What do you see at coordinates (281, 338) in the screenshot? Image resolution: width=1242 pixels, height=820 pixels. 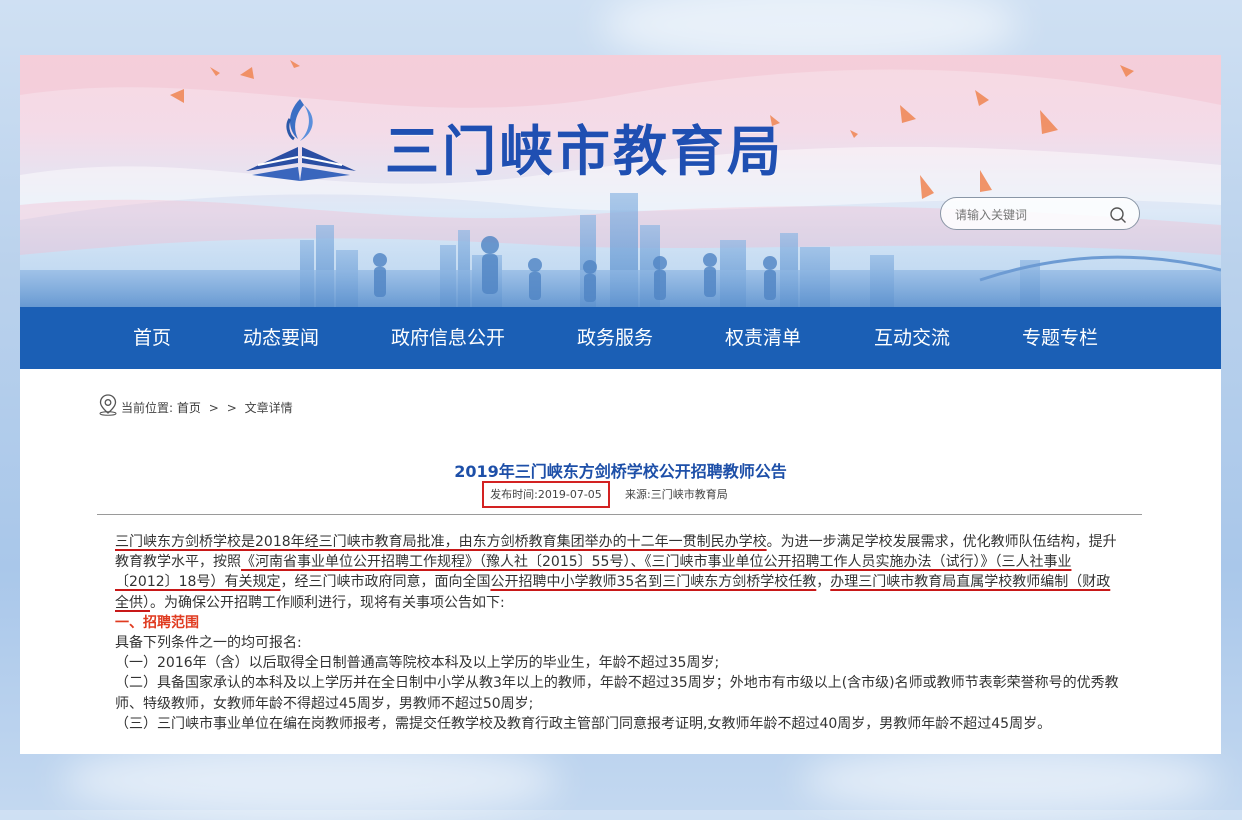 I see `nav-item-news: 动态要闻` at bounding box center [281, 338].